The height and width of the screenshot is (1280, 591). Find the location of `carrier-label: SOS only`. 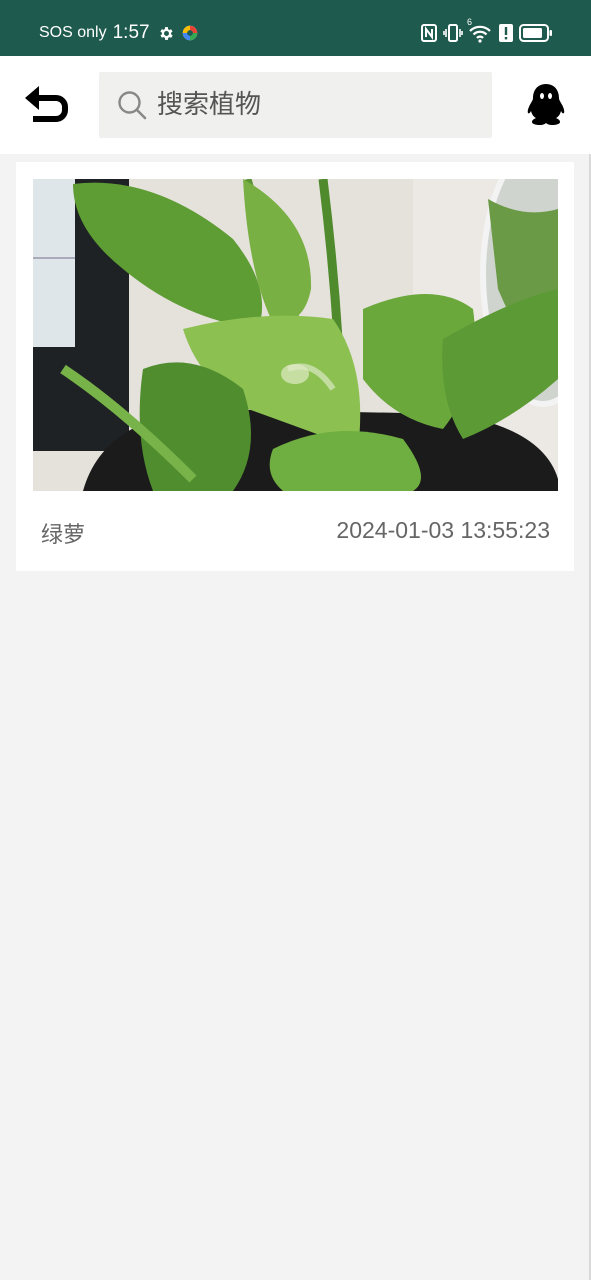

carrier-label: SOS only is located at coordinates (73, 32).